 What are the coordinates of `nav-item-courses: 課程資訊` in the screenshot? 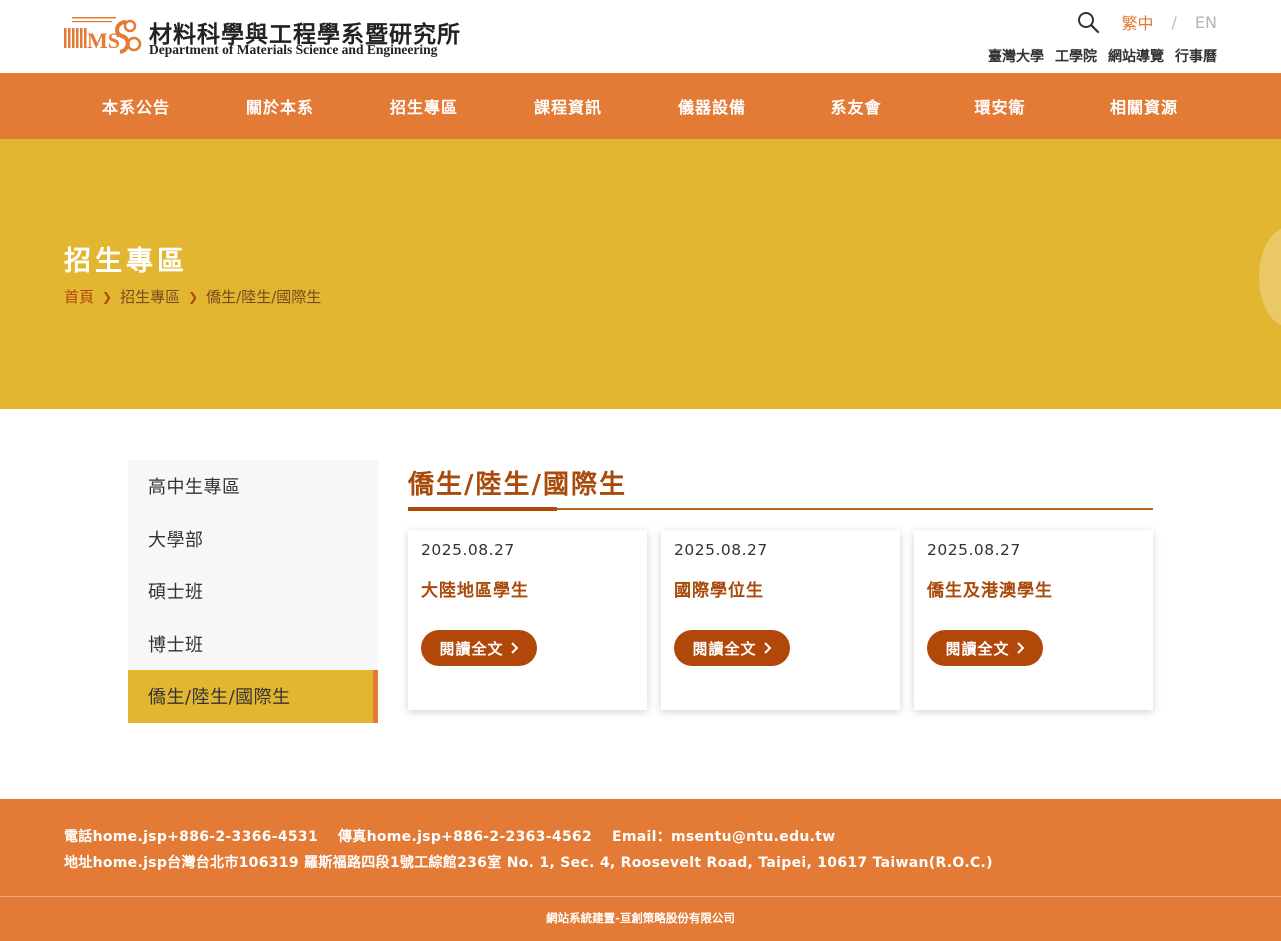 It's located at (568, 106).